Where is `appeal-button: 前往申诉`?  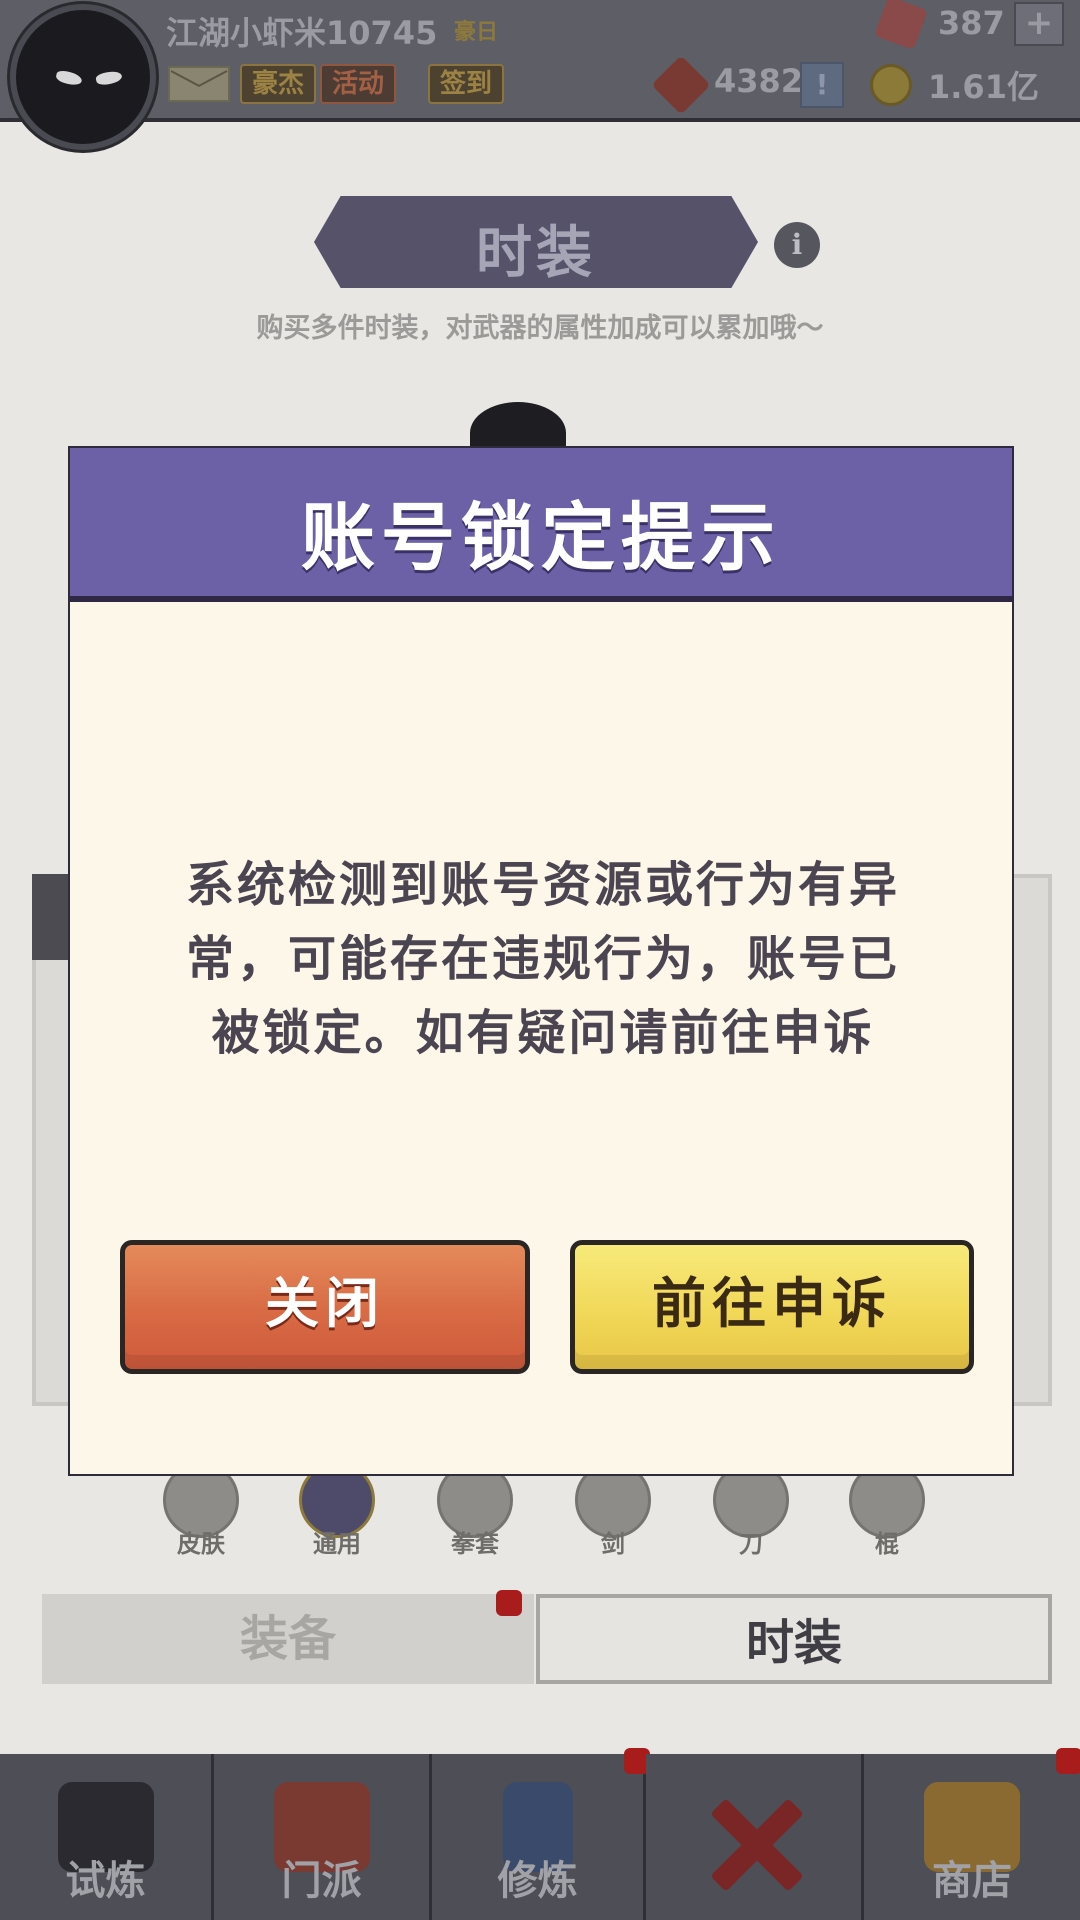 appeal-button: 前往申诉 is located at coordinates (772, 1307).